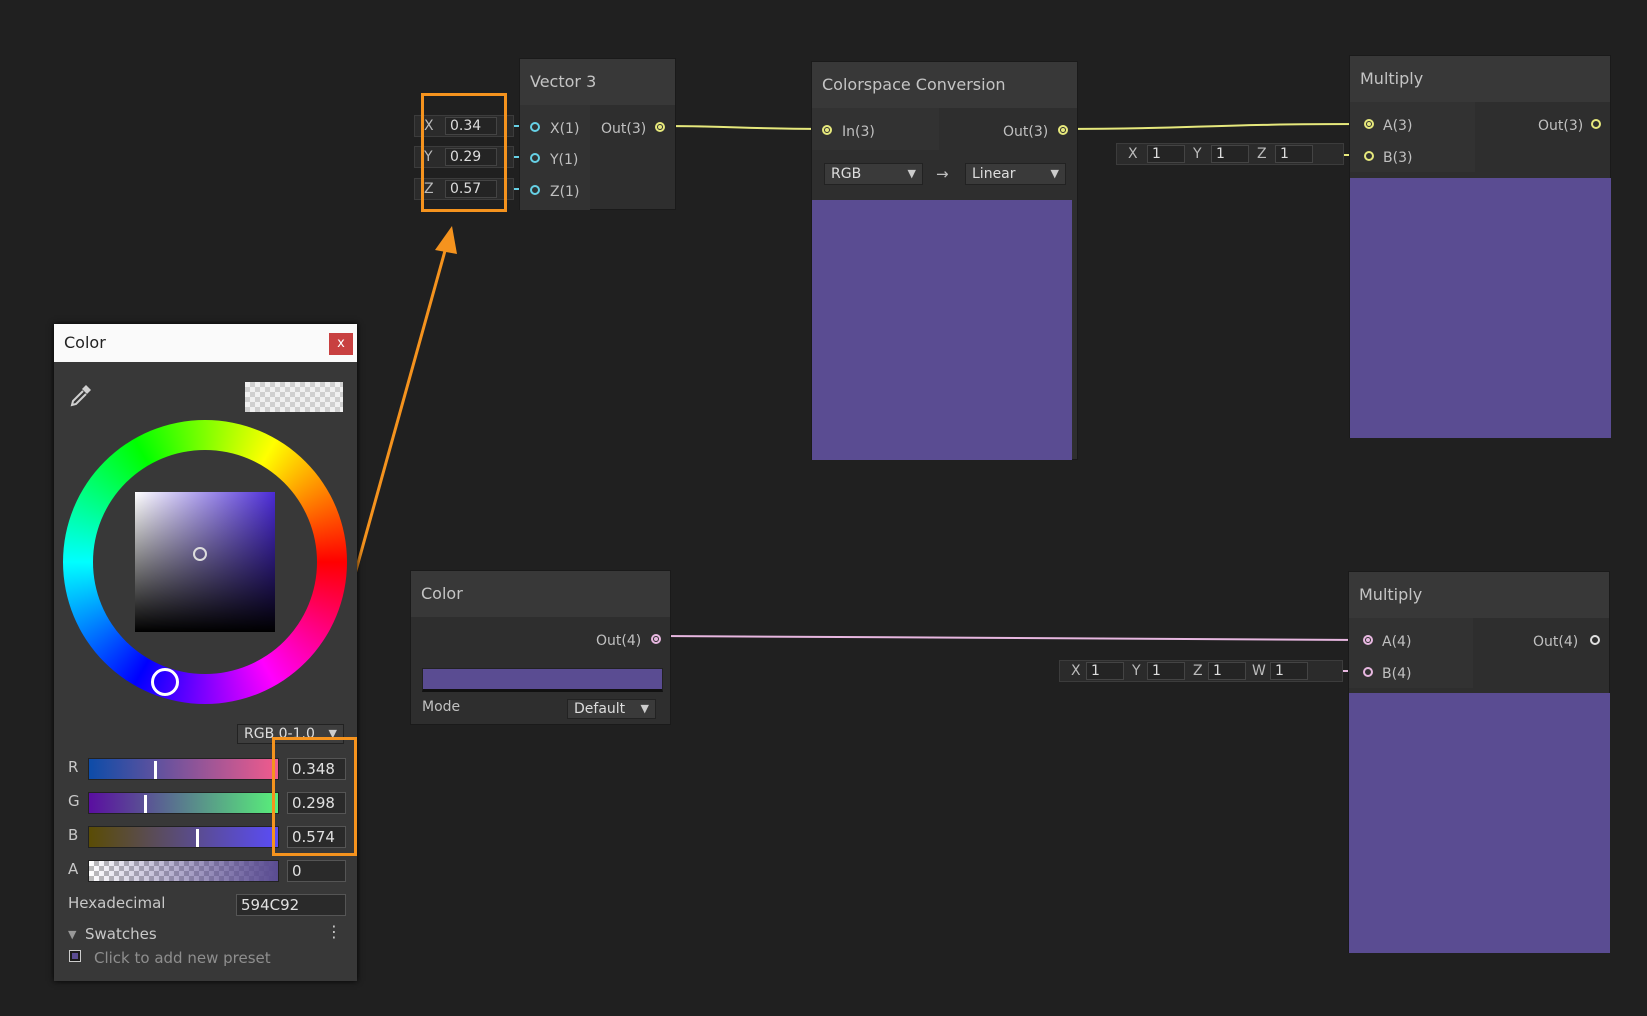 This screenshot has width=1647, height=1016. What do you see at coordinates (314, 796) in the screenshot?
I see `highlight-rgb-values` at bounding box center [314, 796].